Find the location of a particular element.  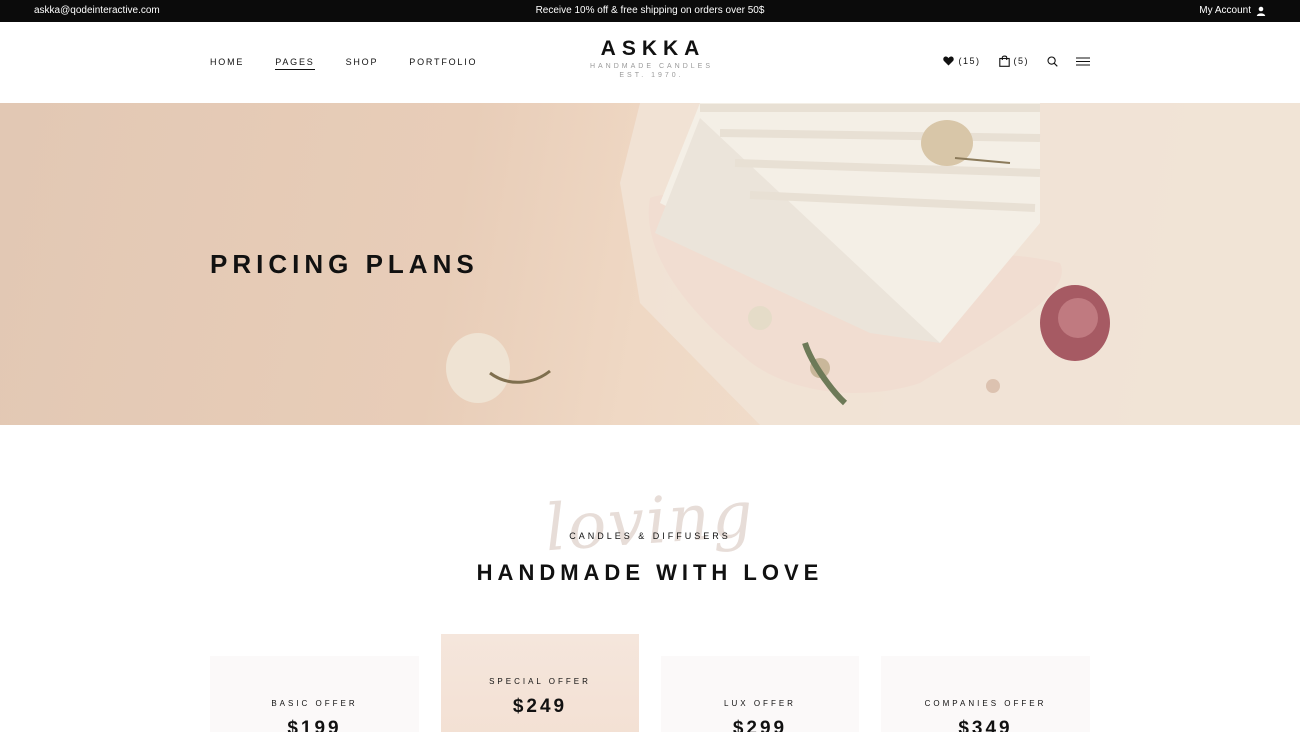

card-price: $199 is located at coordinates (314, 725).